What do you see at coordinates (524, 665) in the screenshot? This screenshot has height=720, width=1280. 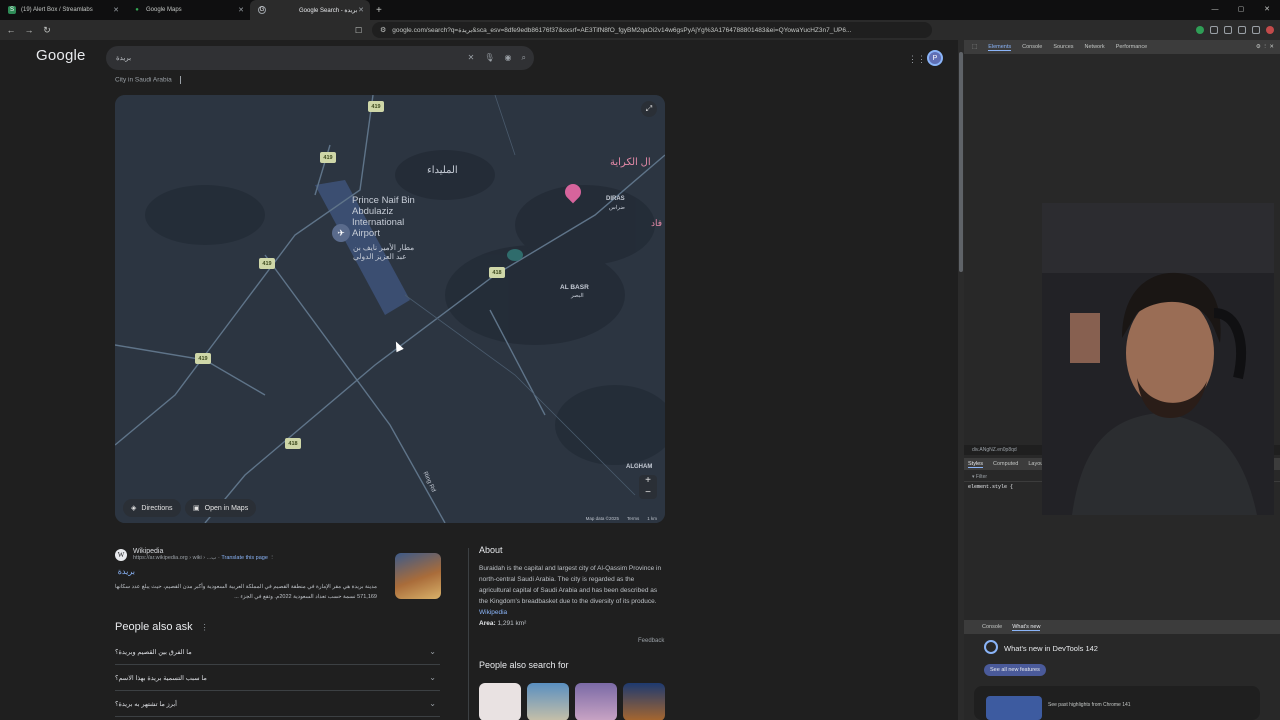 I see `people-also-search-heading: People also search for` at bounding box center [524, 665].